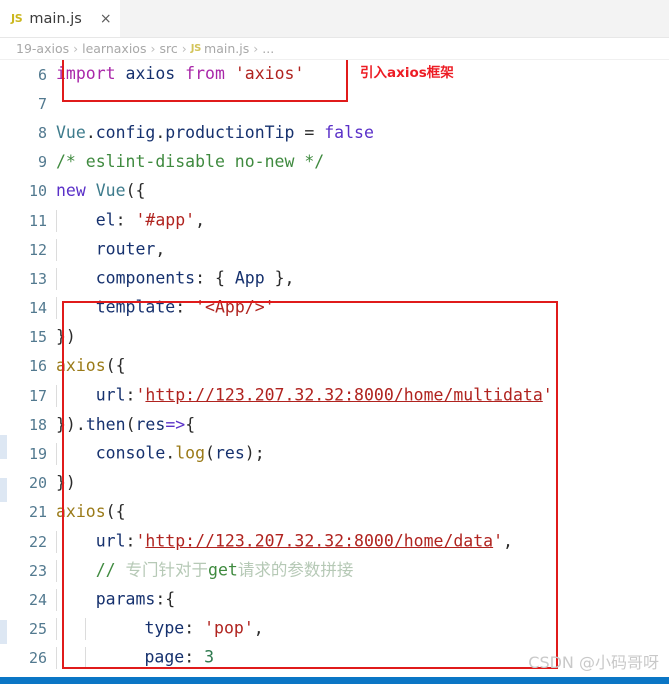 Image resolution: width=669 pixels, height=684 pixels. Describe the element at coordinates (279, 278) in the screenshot. I see `code-token: },` at that location.